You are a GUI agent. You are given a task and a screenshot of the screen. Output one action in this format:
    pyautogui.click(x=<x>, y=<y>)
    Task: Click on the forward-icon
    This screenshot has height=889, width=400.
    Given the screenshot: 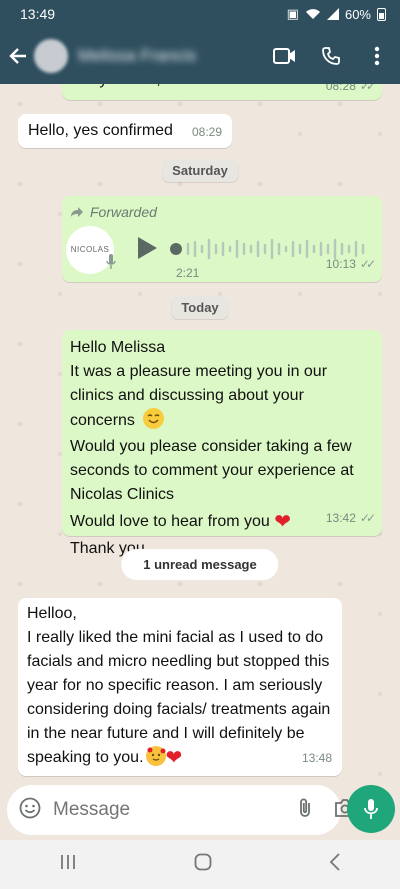 What is the action you would take?
    pyautogui.click(x=77, y=212)
    